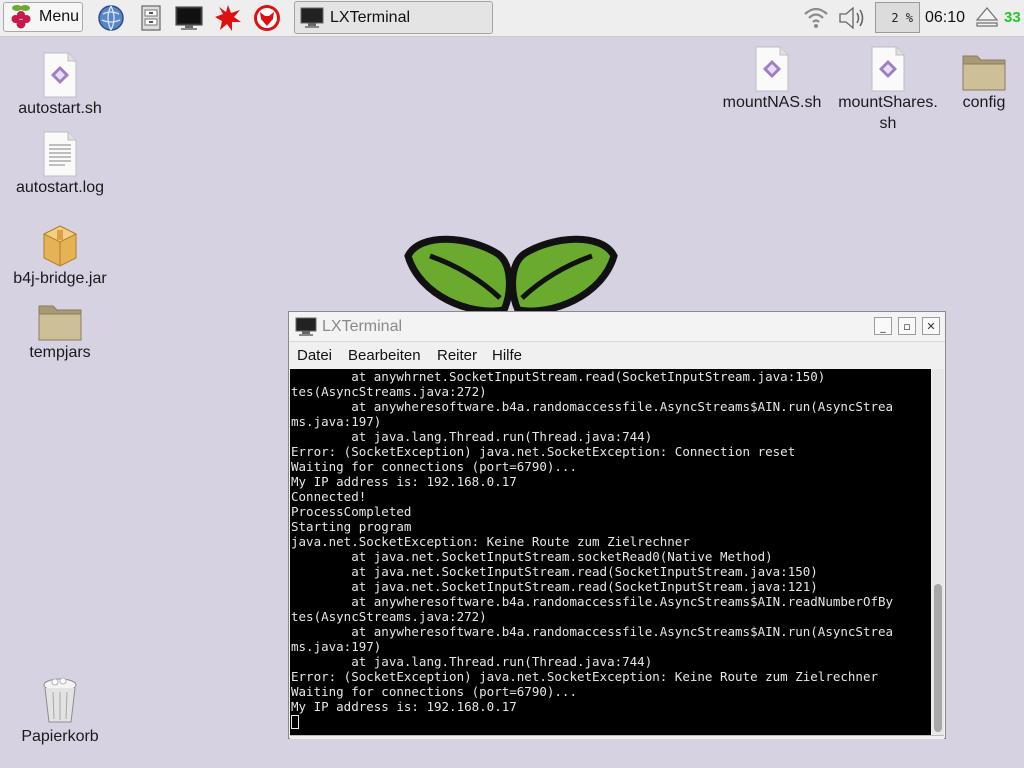 The width and height of the screenshot is (1024, 768). I want to click on archive-package-icon, so click(60, 246).